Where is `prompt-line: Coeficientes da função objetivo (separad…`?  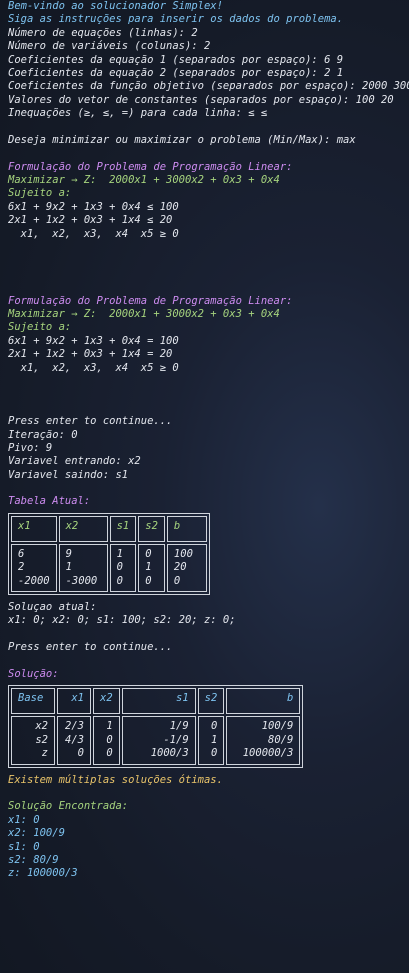 prompt-line: Coeficientes da função objetivo (separad… is located at coordinates (208, 86).